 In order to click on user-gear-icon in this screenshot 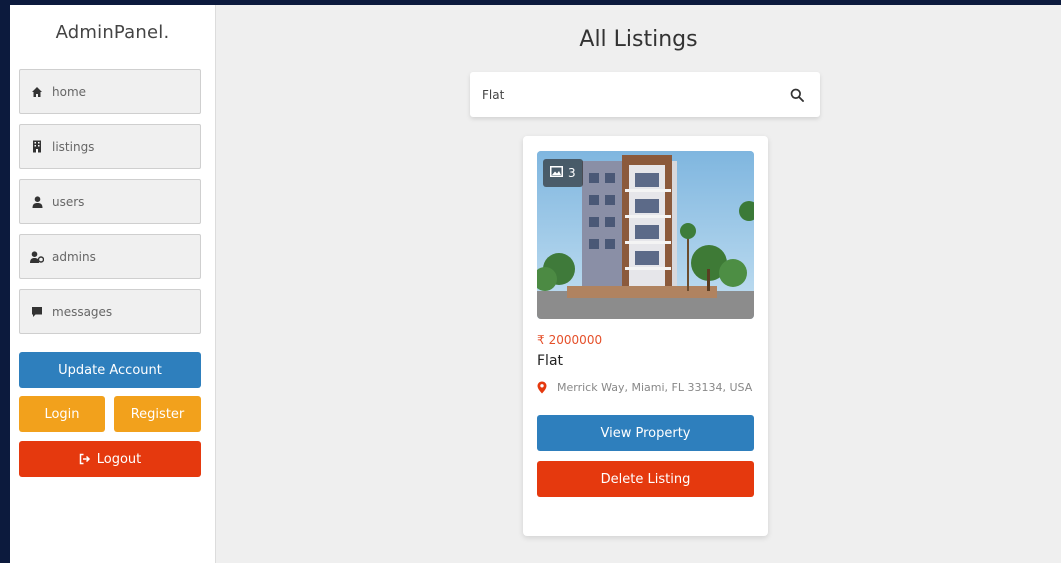, I will do `click(37, 257)`.